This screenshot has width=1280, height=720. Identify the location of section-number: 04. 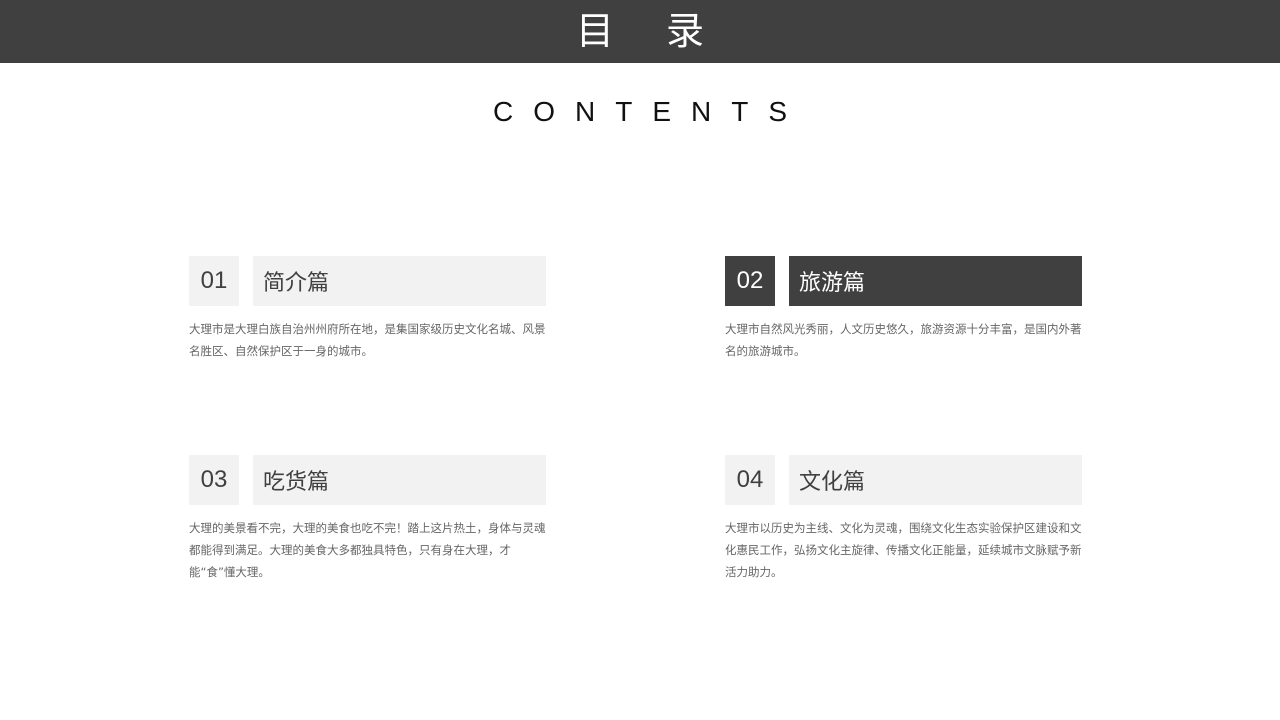
(750, 480).